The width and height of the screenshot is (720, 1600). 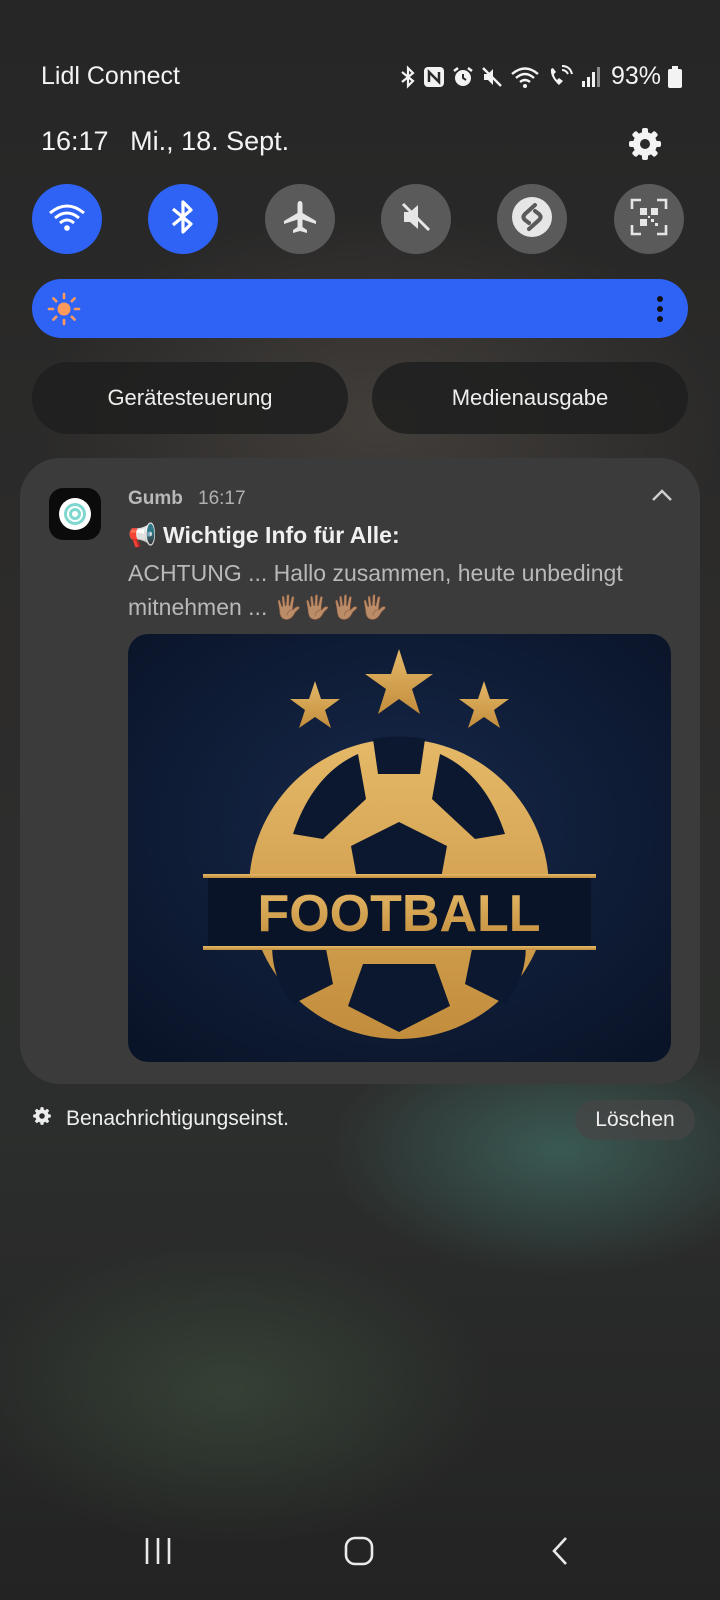 I want to click on brightness-slider, so click(x=360, y=308).